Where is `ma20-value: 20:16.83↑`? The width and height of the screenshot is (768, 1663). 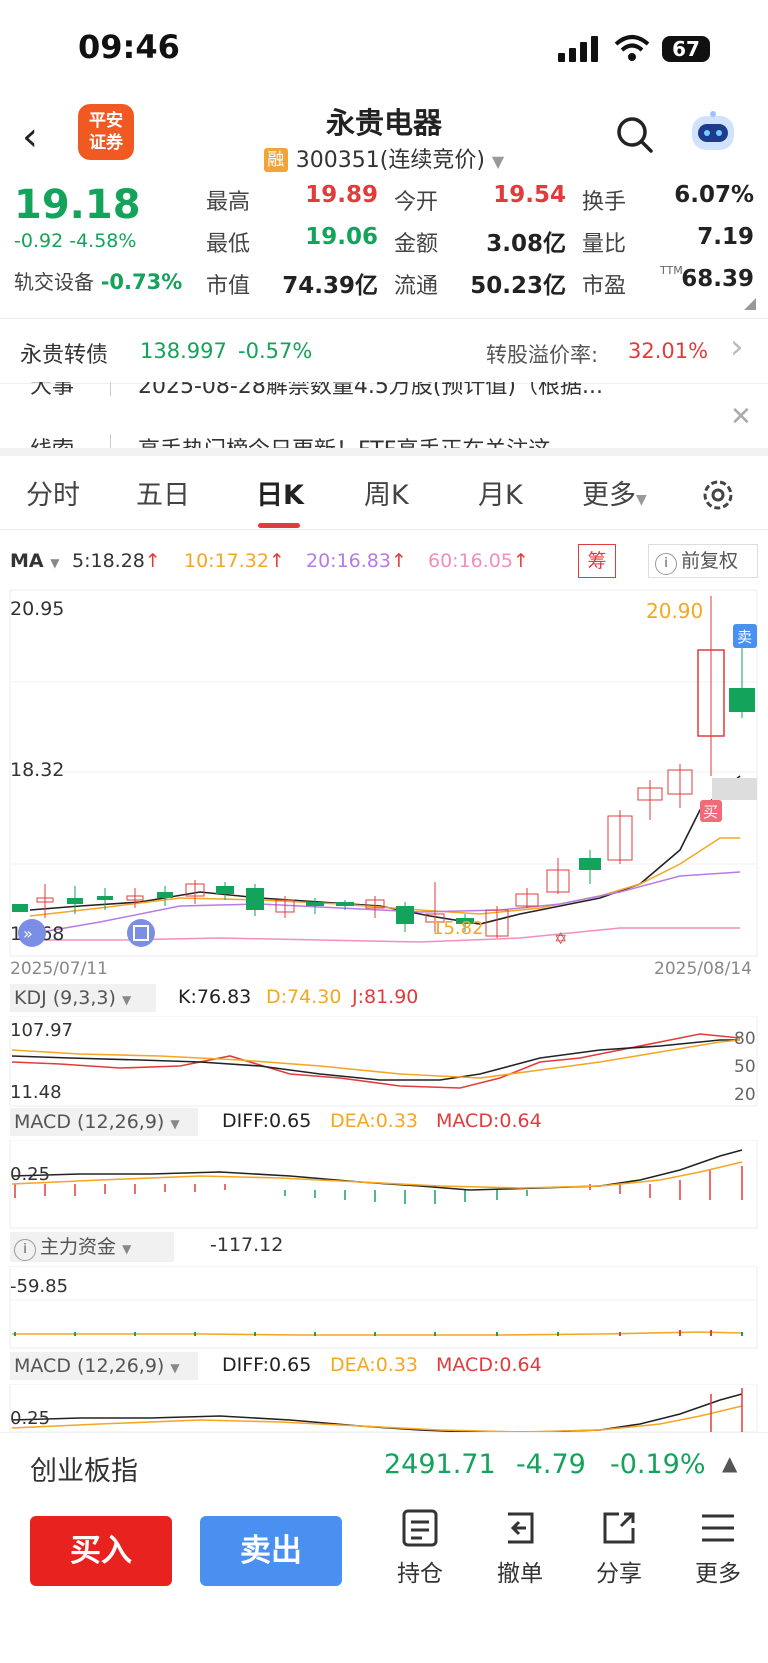 ma20-value: 20:16.83↑ is located at coordinates (356, 561).